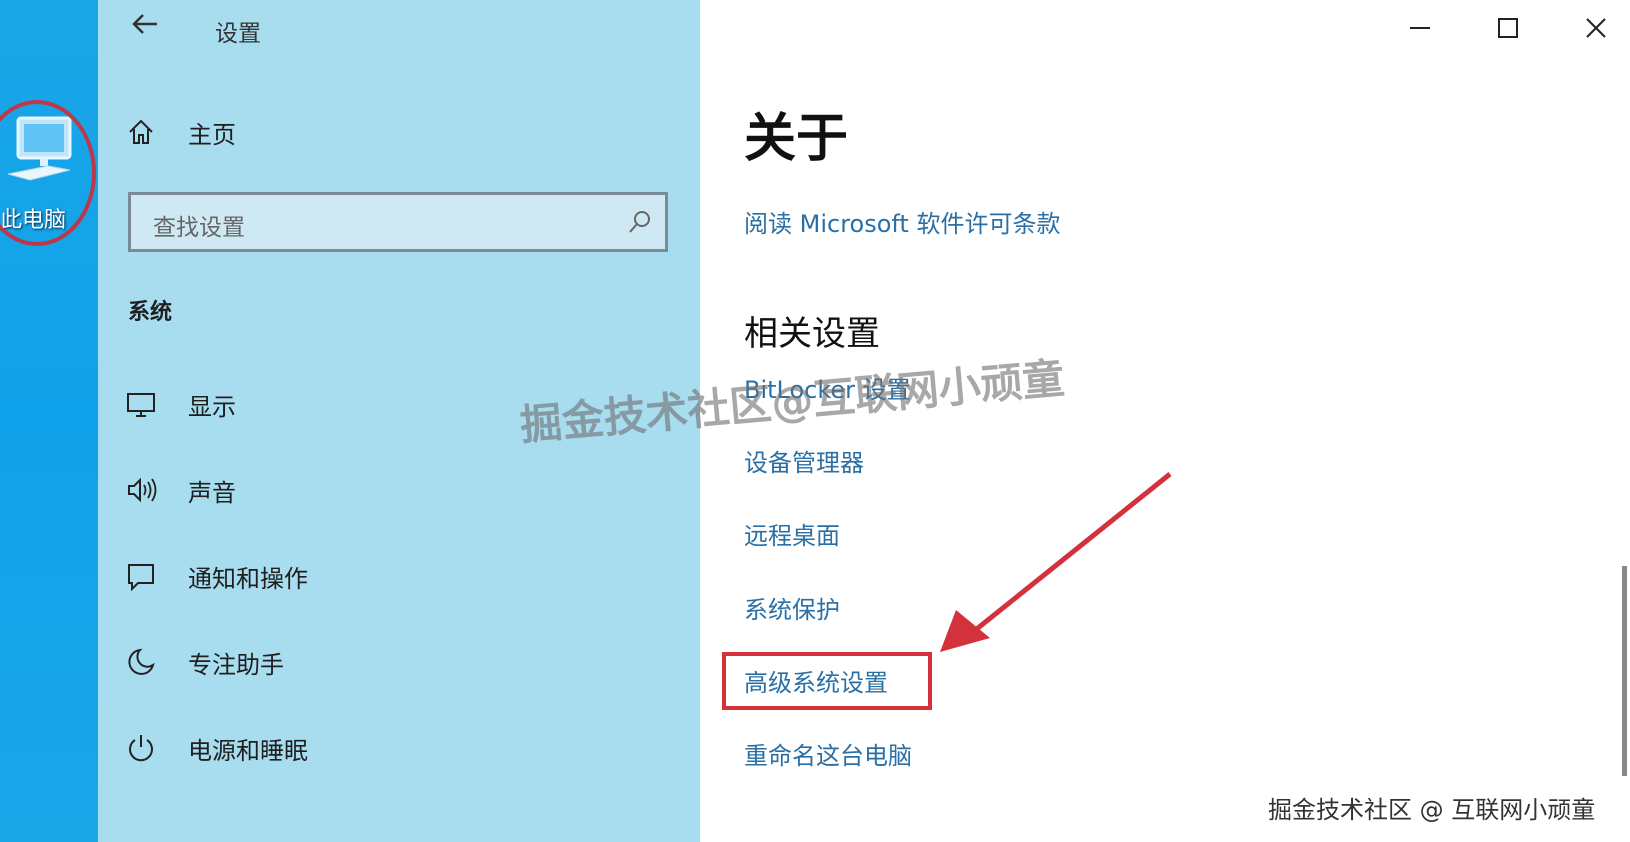  What do you see at coordinates (406, 662) in the screenshot?
I see `sidebar-item-focus-assist: 专注助手` at bounding box center [406, 662].